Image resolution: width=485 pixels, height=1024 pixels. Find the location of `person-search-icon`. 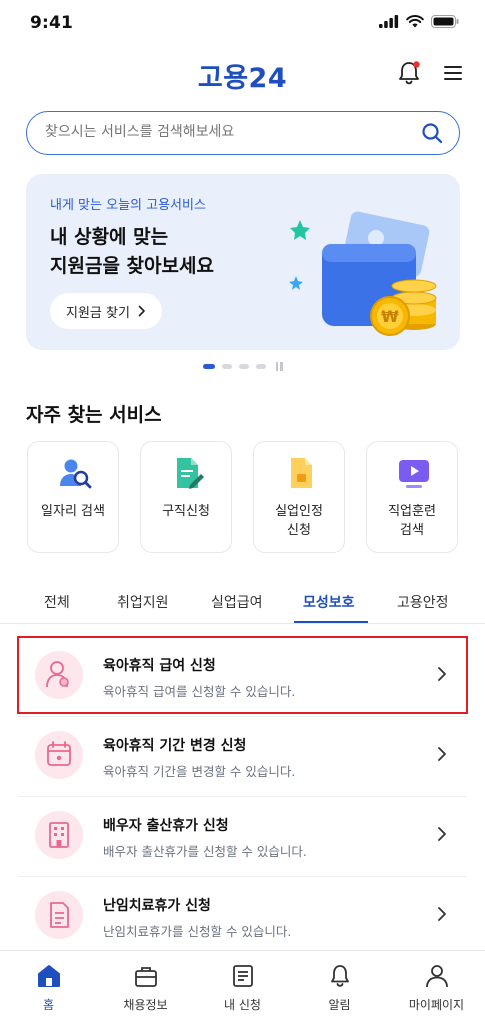

person-search-icon is located at coordinates (76, 474).